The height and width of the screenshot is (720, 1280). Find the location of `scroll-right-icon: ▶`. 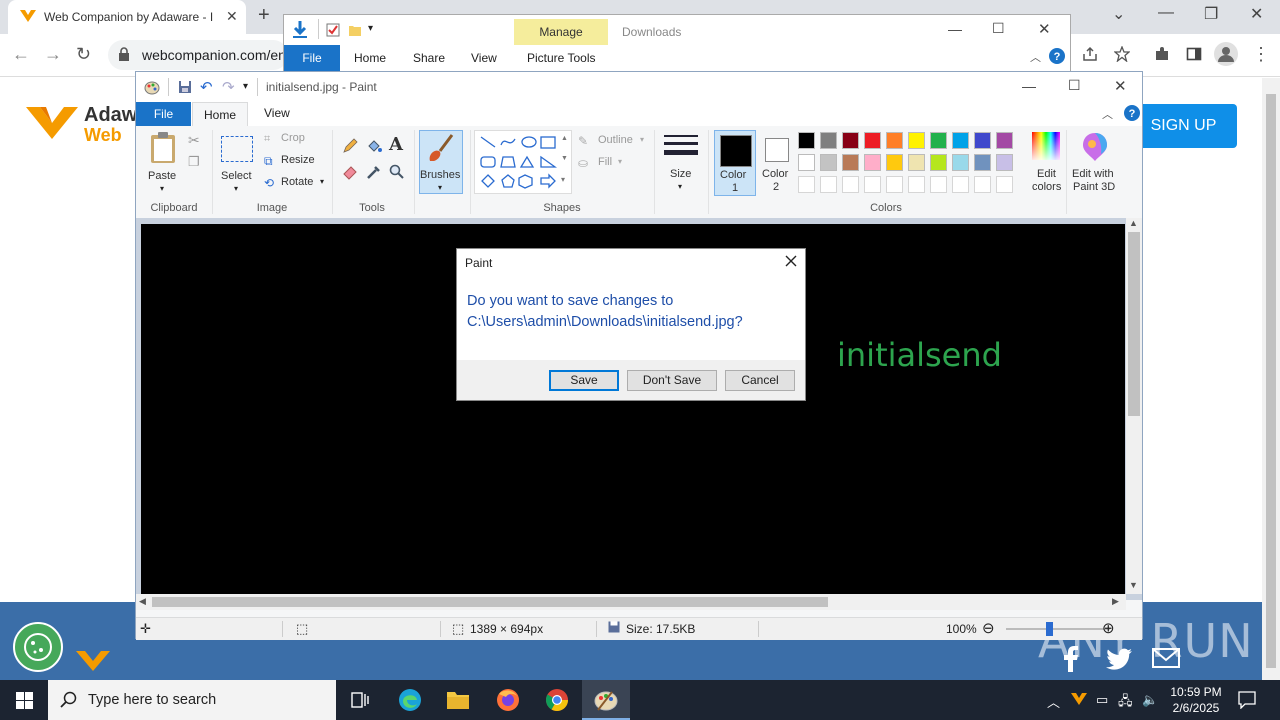

scroll-right-icon: ▶ is located at coordinates (1115, 601).